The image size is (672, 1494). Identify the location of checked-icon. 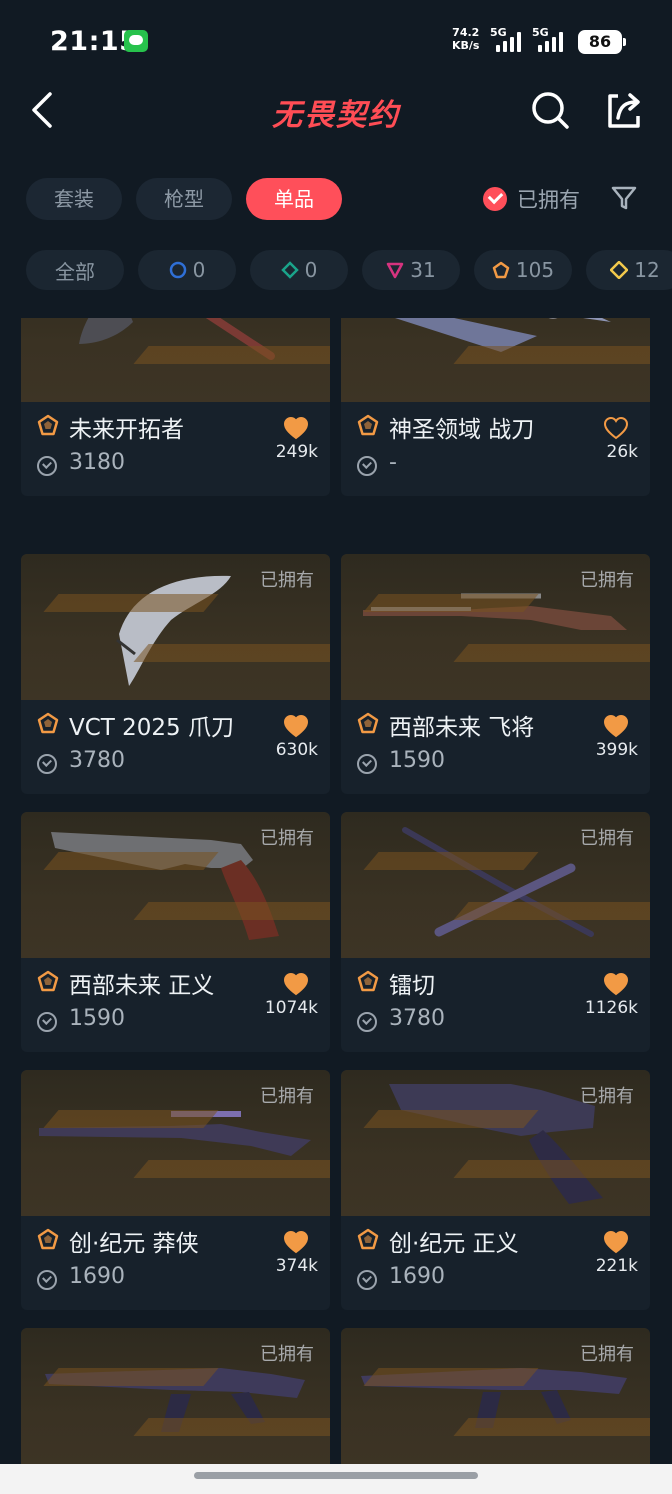
(495, 199).